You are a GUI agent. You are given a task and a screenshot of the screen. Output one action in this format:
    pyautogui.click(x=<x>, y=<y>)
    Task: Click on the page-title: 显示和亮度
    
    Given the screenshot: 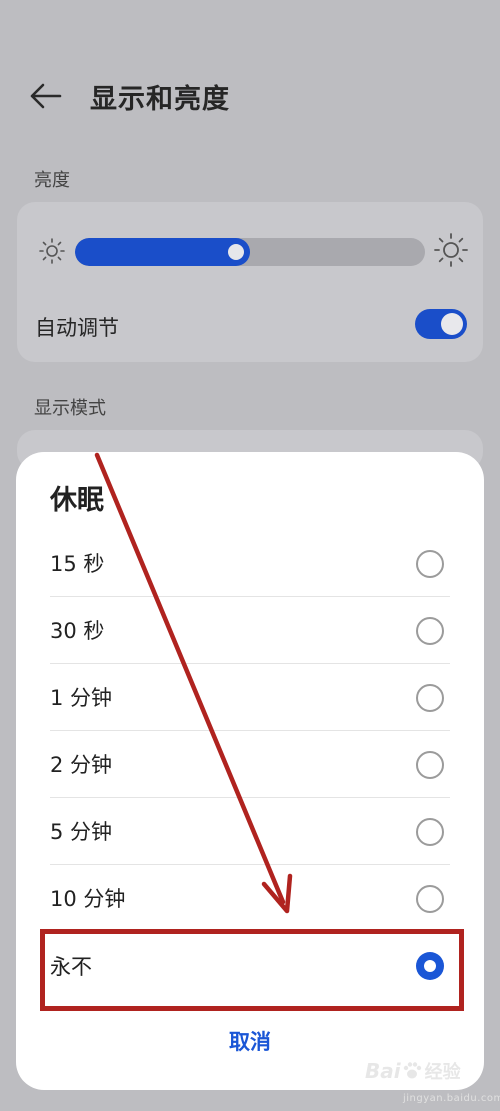 What is the action you would take?
    pyautogui.click(x=160, y=99)
    